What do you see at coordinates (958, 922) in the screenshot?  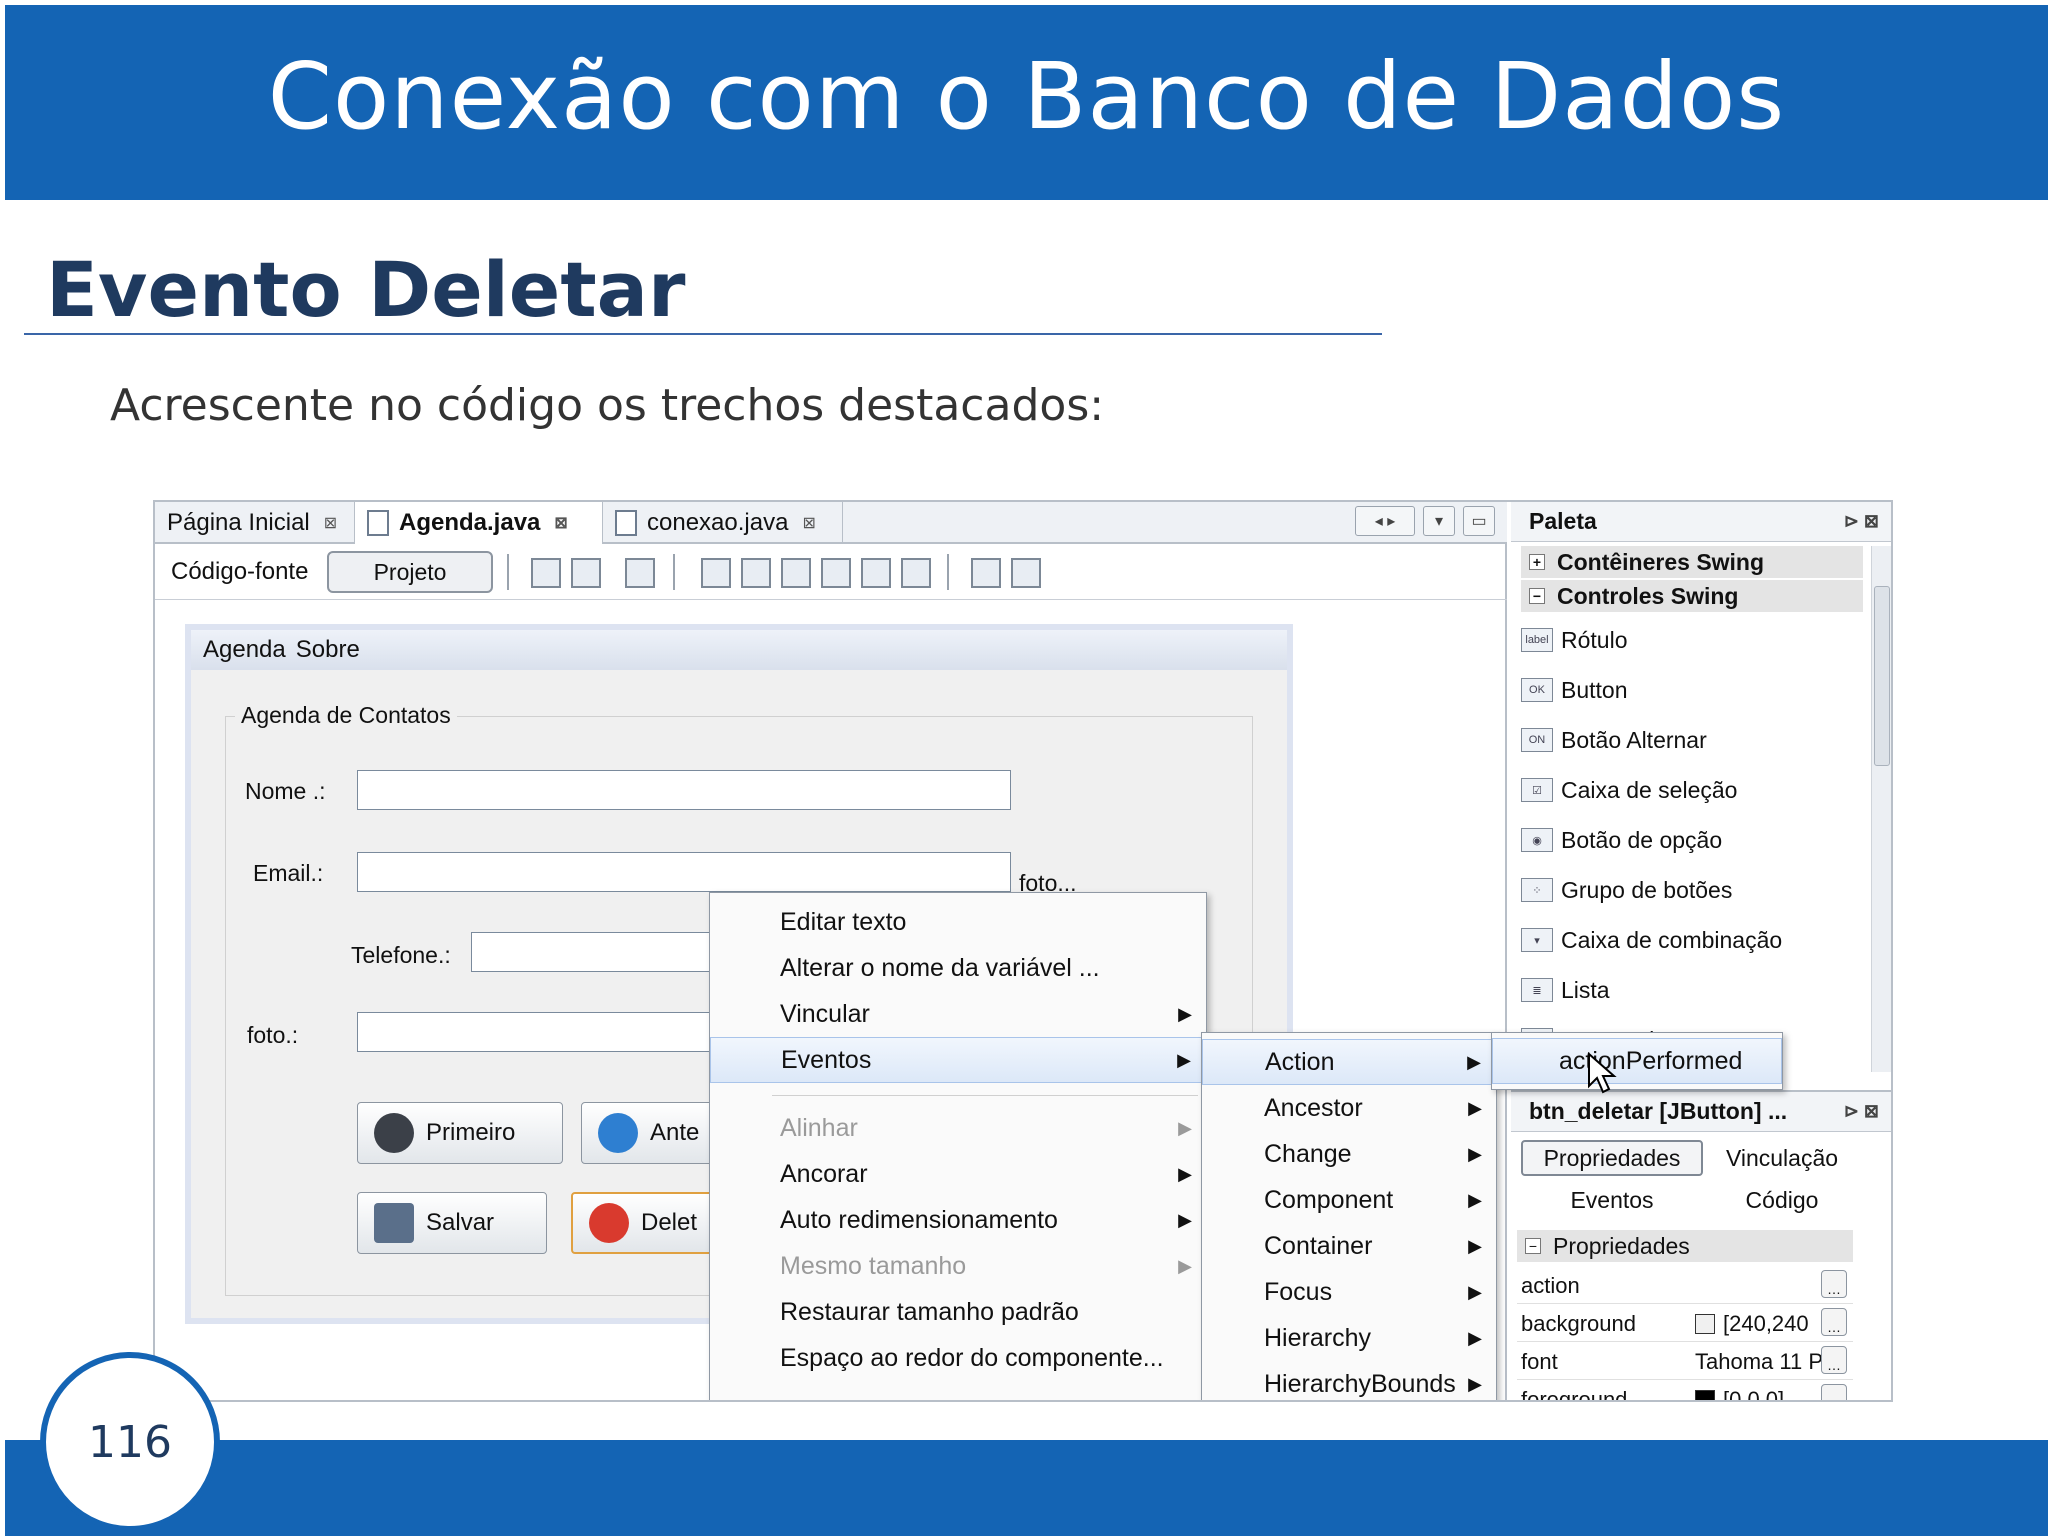 I see `menu-item-editar-texto: Editar texto` at bounding box center [958, 922].